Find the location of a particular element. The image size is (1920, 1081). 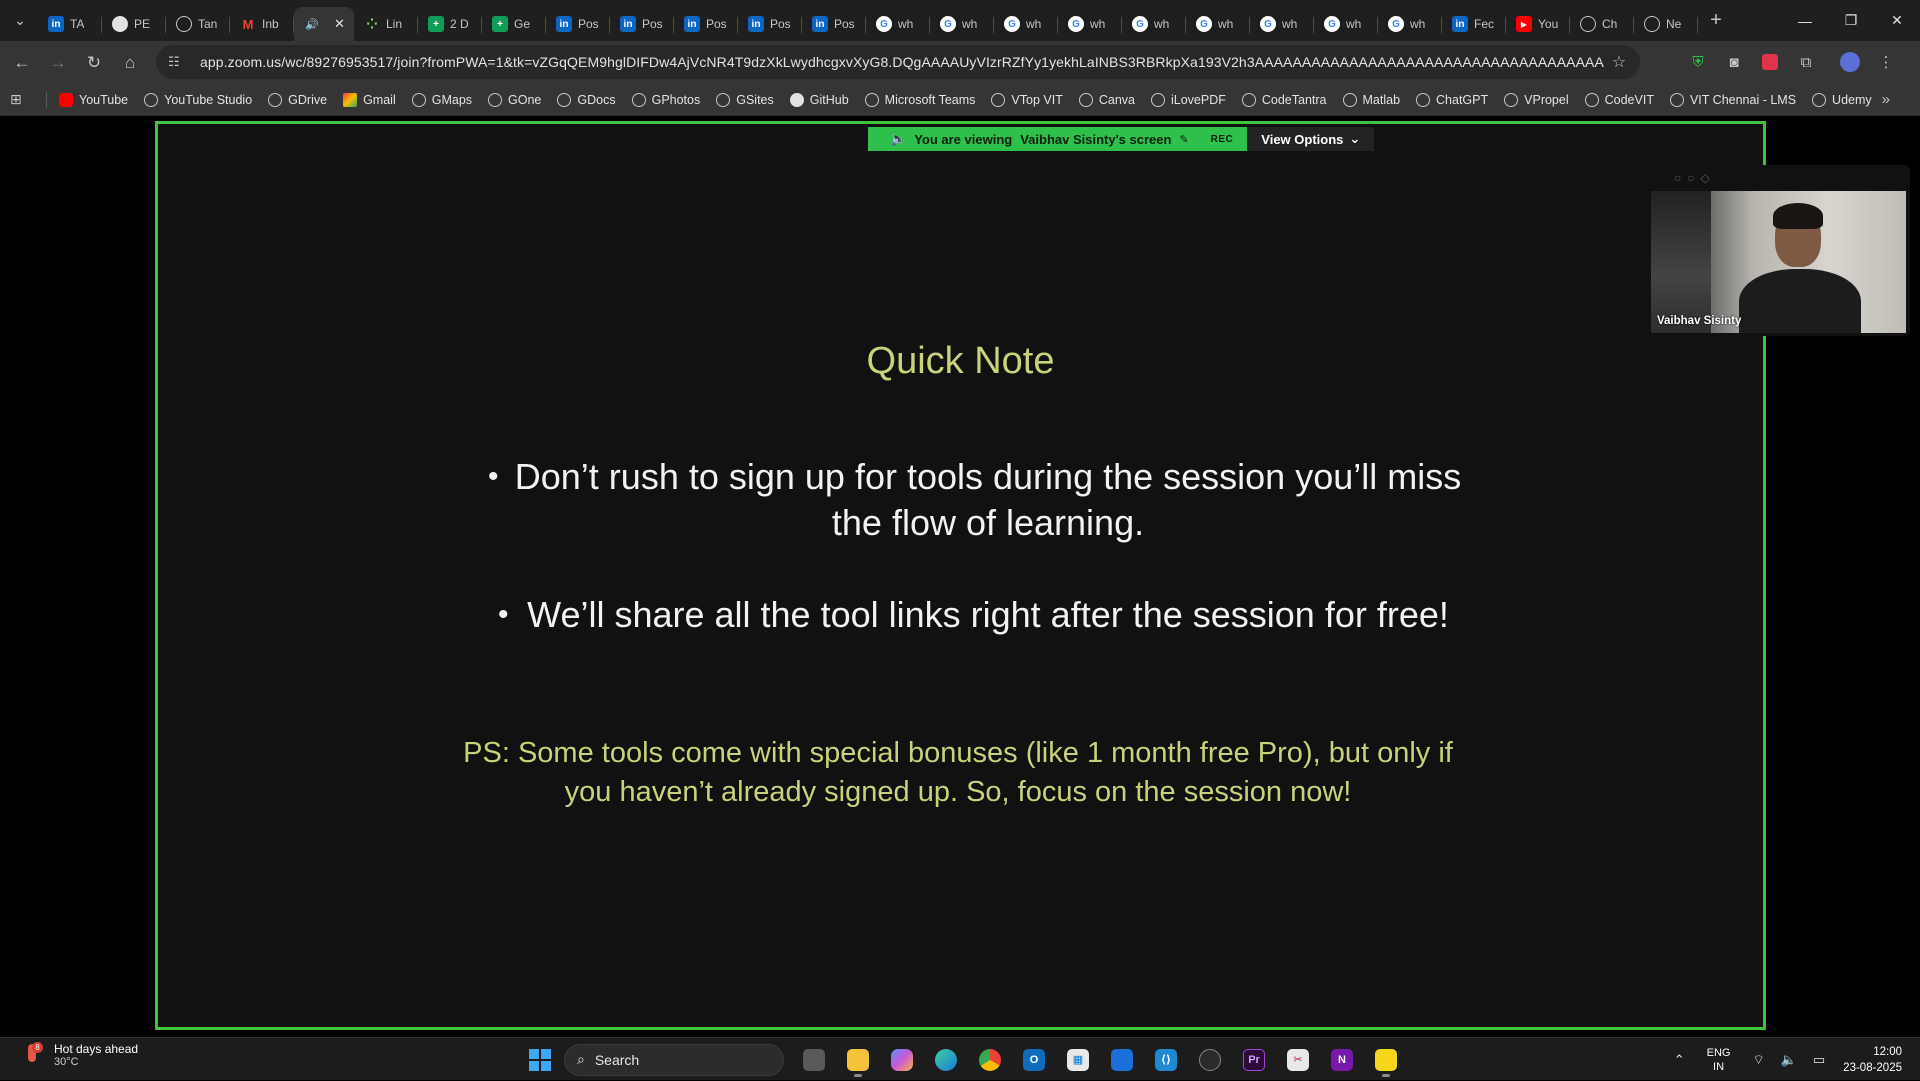

tab-title: Pos is located at coordinates (780, 24).